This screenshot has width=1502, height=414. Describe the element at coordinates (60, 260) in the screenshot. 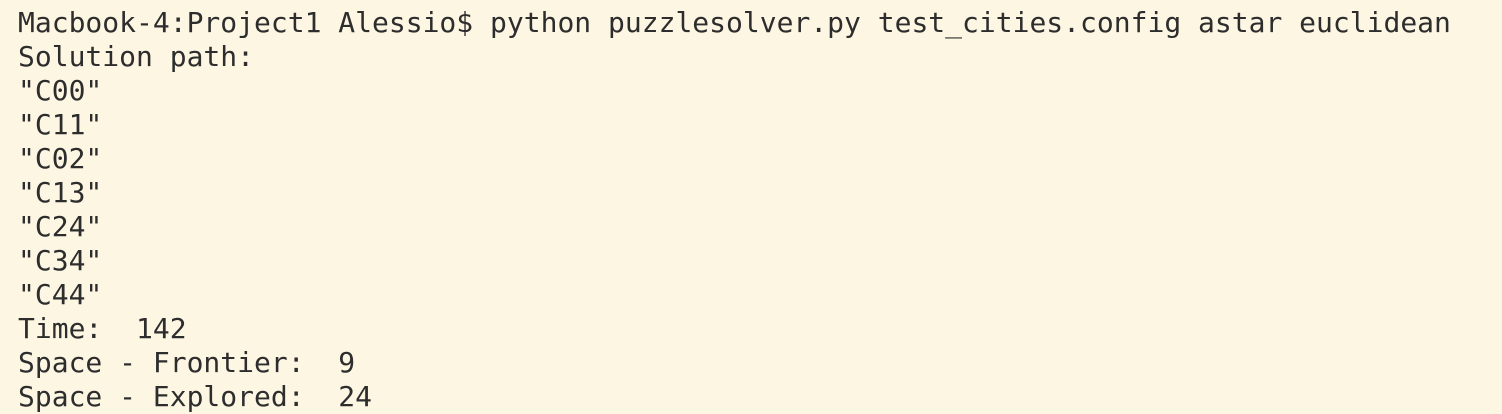

I see `path-step: "C34"` at that location.